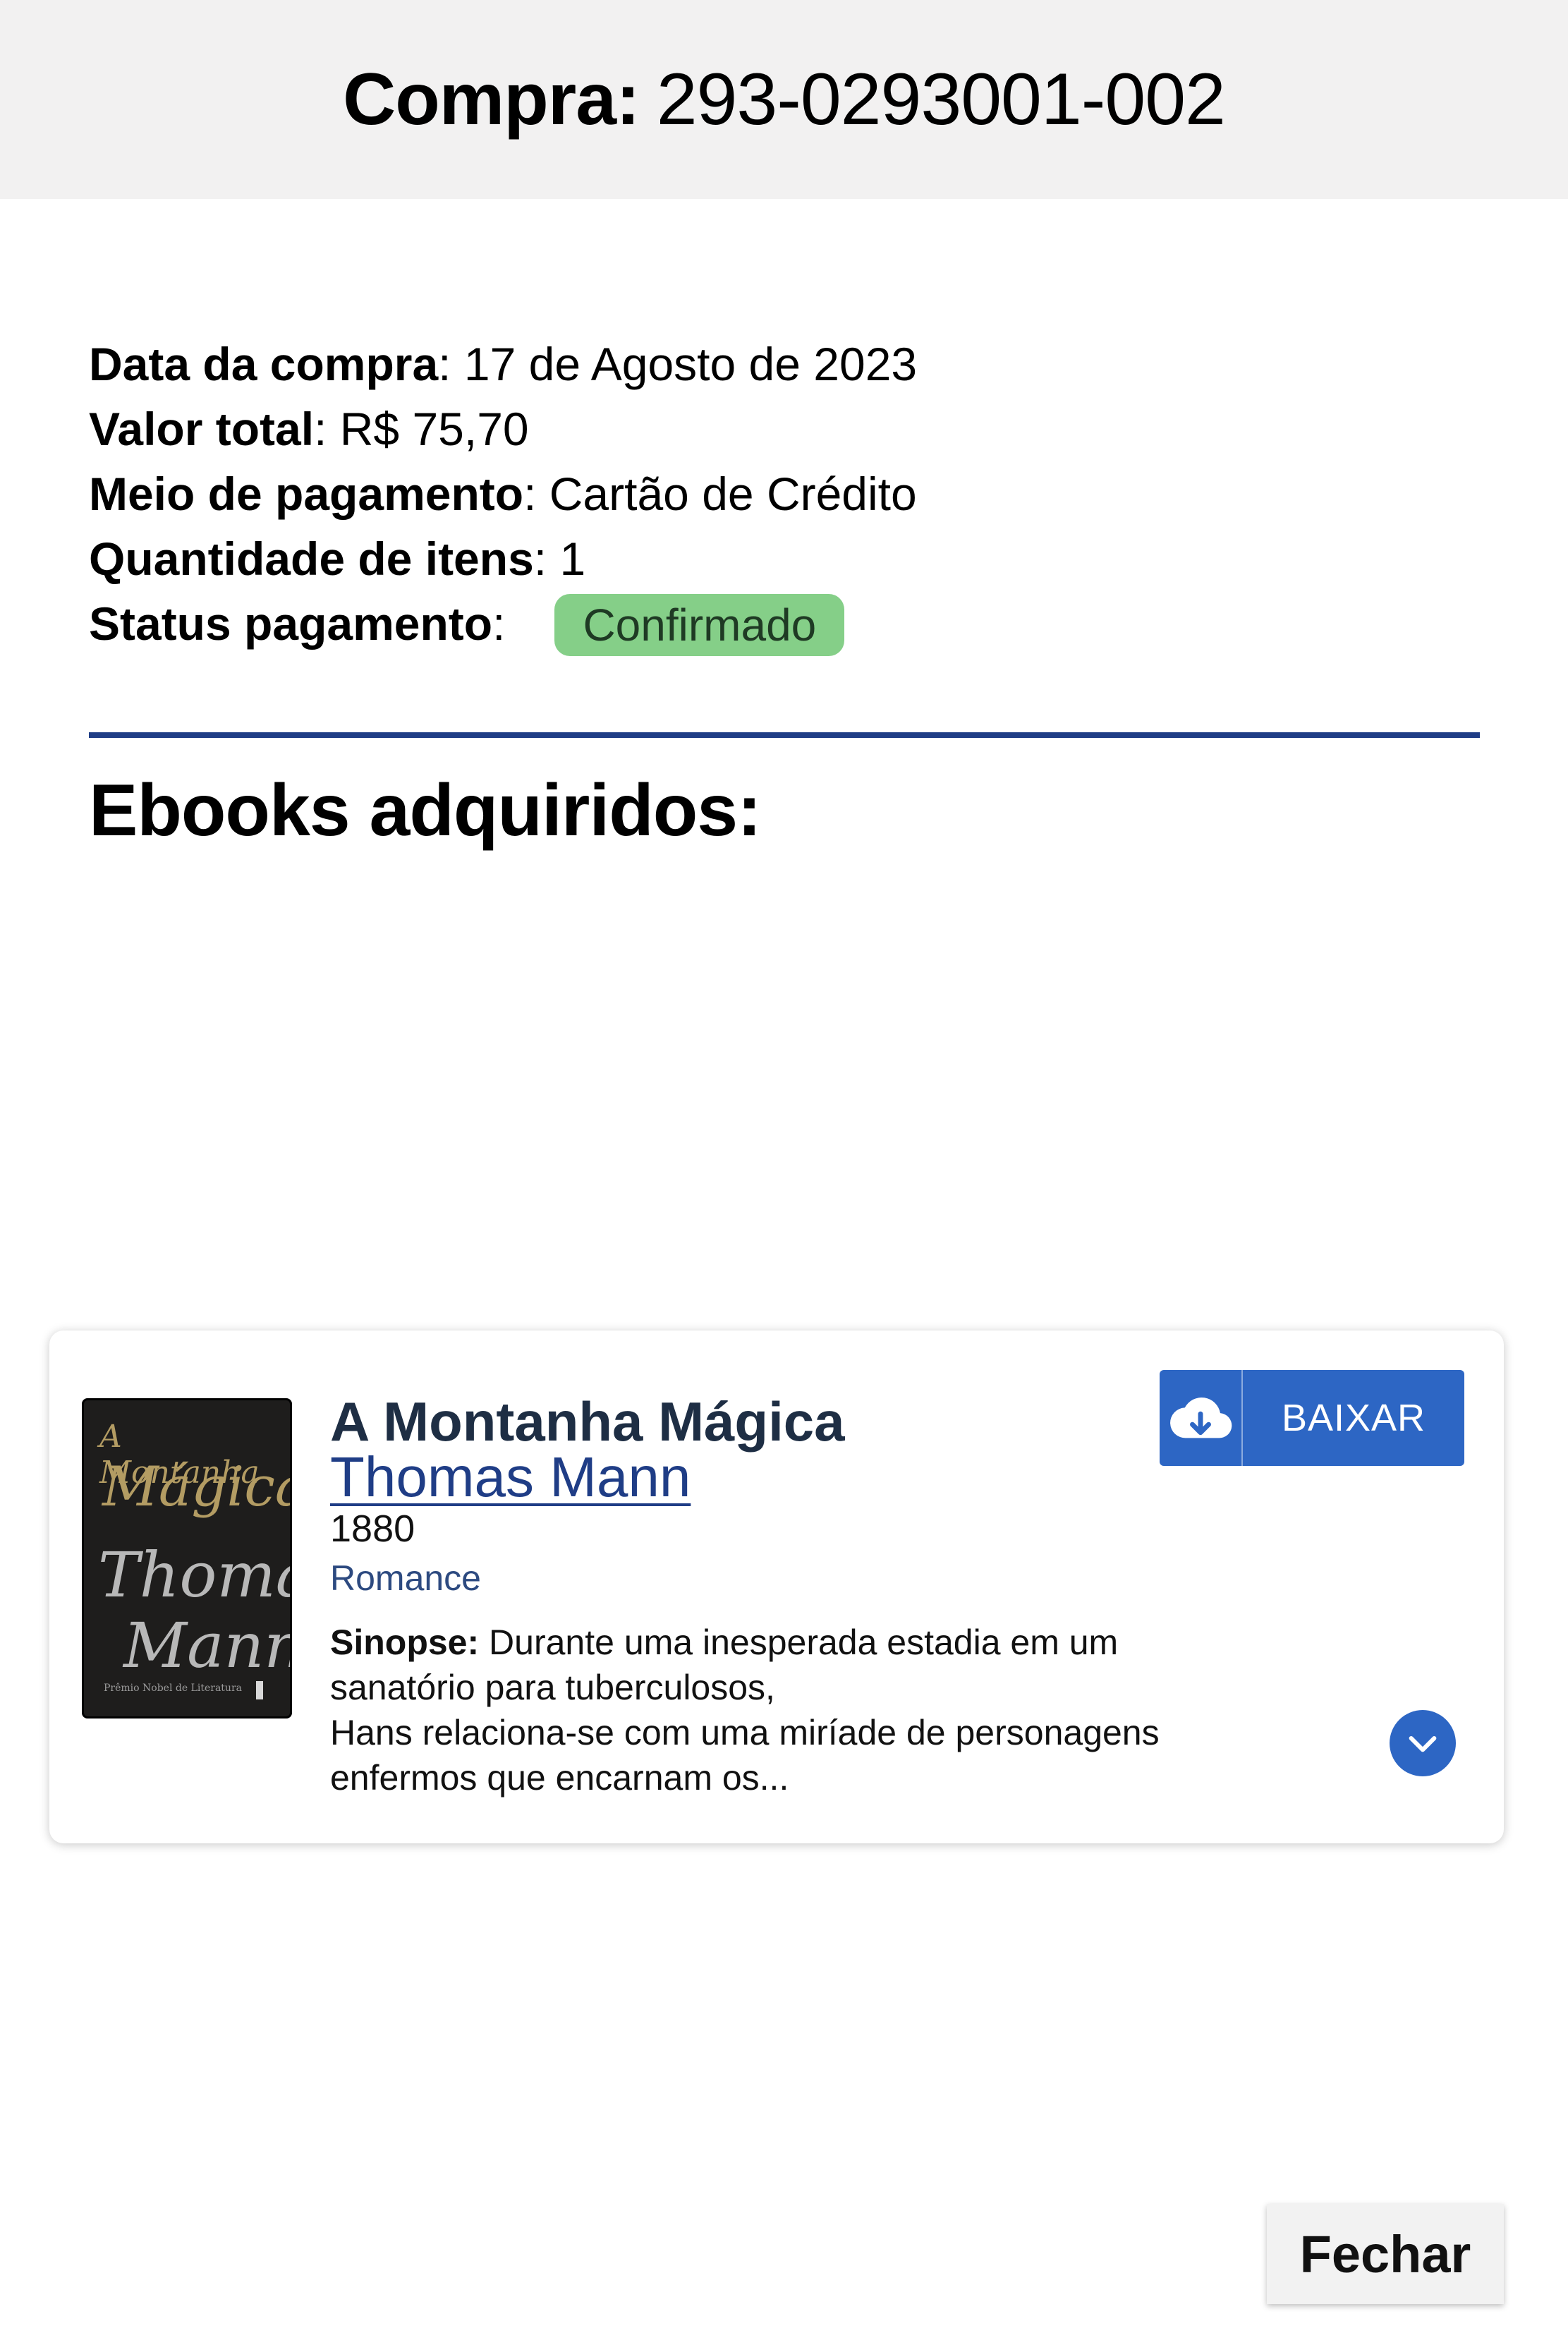 The width and height of the screenshot is (1568, 2352). I want to click on payment-method-row: Meio de pagamento: Cartão de Crédito, so click(503, 494).